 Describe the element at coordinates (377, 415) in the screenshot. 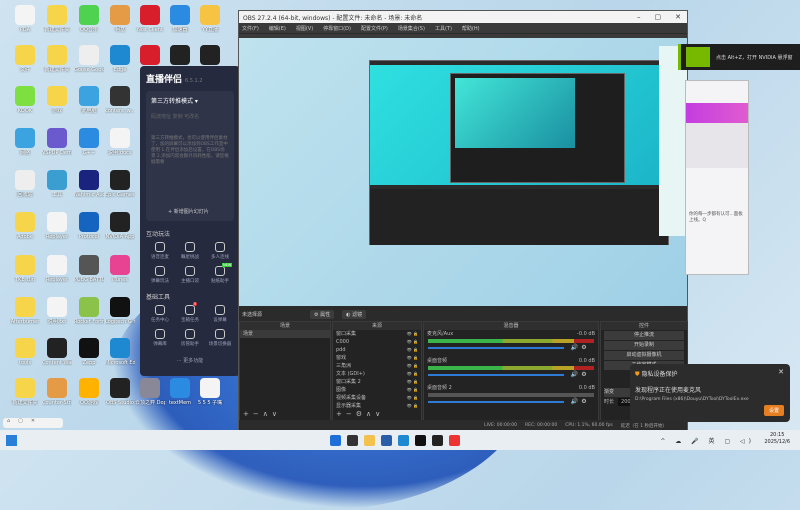

I see `source-controls: +−⚙∧∨` at that location.